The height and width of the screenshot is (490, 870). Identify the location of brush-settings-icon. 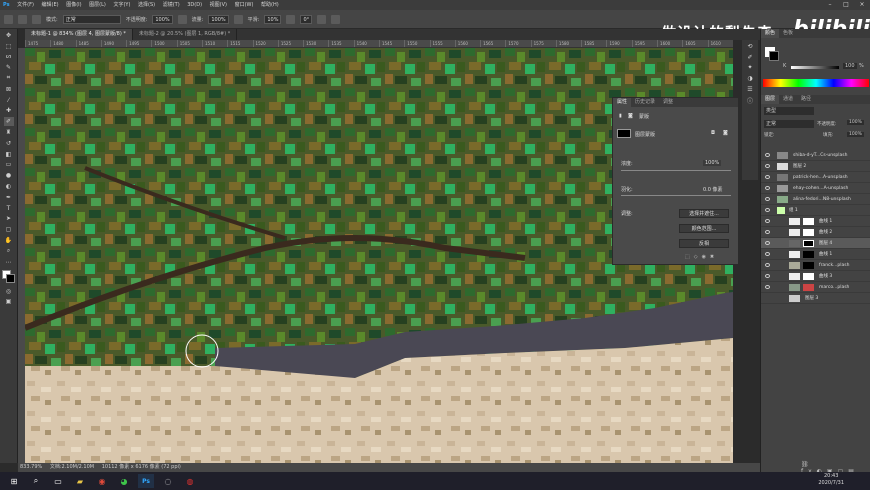
(36, 19).